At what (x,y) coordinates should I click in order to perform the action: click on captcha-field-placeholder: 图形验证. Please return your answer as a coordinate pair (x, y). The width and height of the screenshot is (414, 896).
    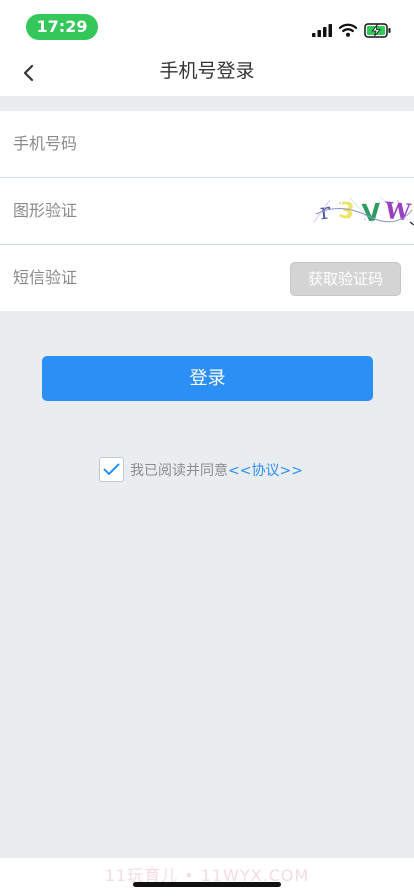
    Looking at the image, I should click on (45, 210).